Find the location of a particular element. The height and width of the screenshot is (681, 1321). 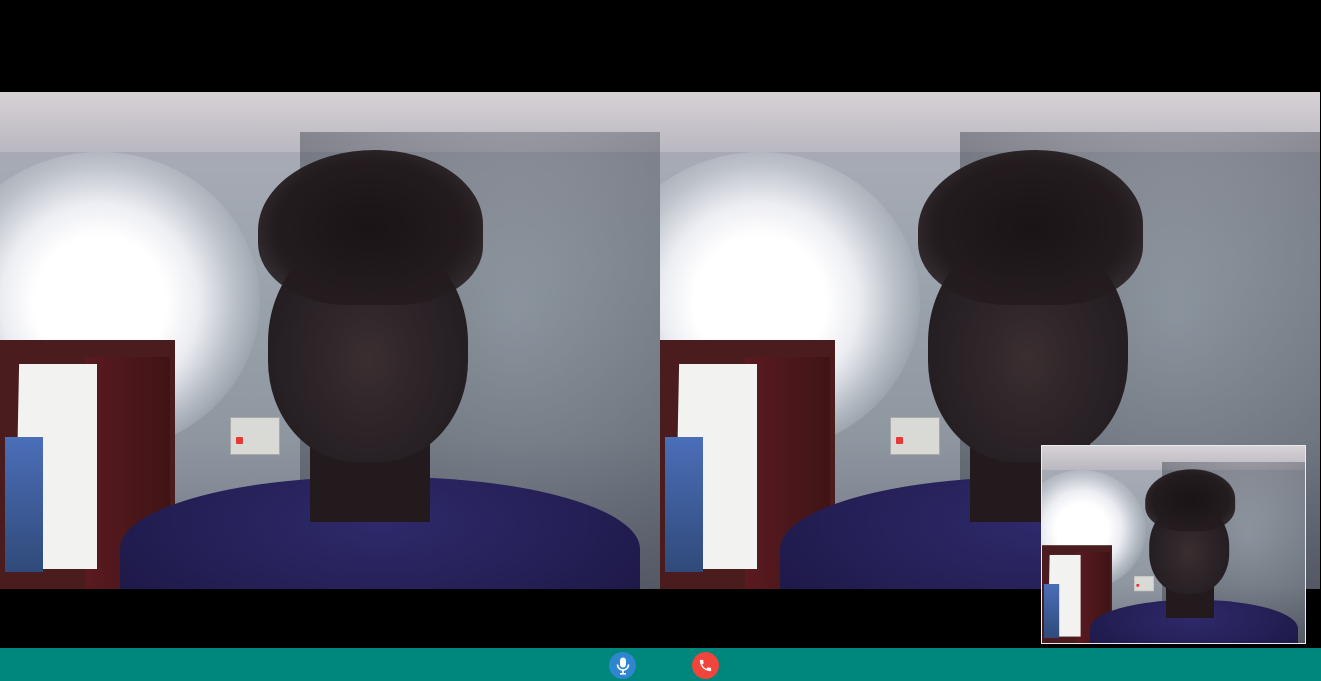

self-view-thumbnail is located at coordinates (1173, 544).